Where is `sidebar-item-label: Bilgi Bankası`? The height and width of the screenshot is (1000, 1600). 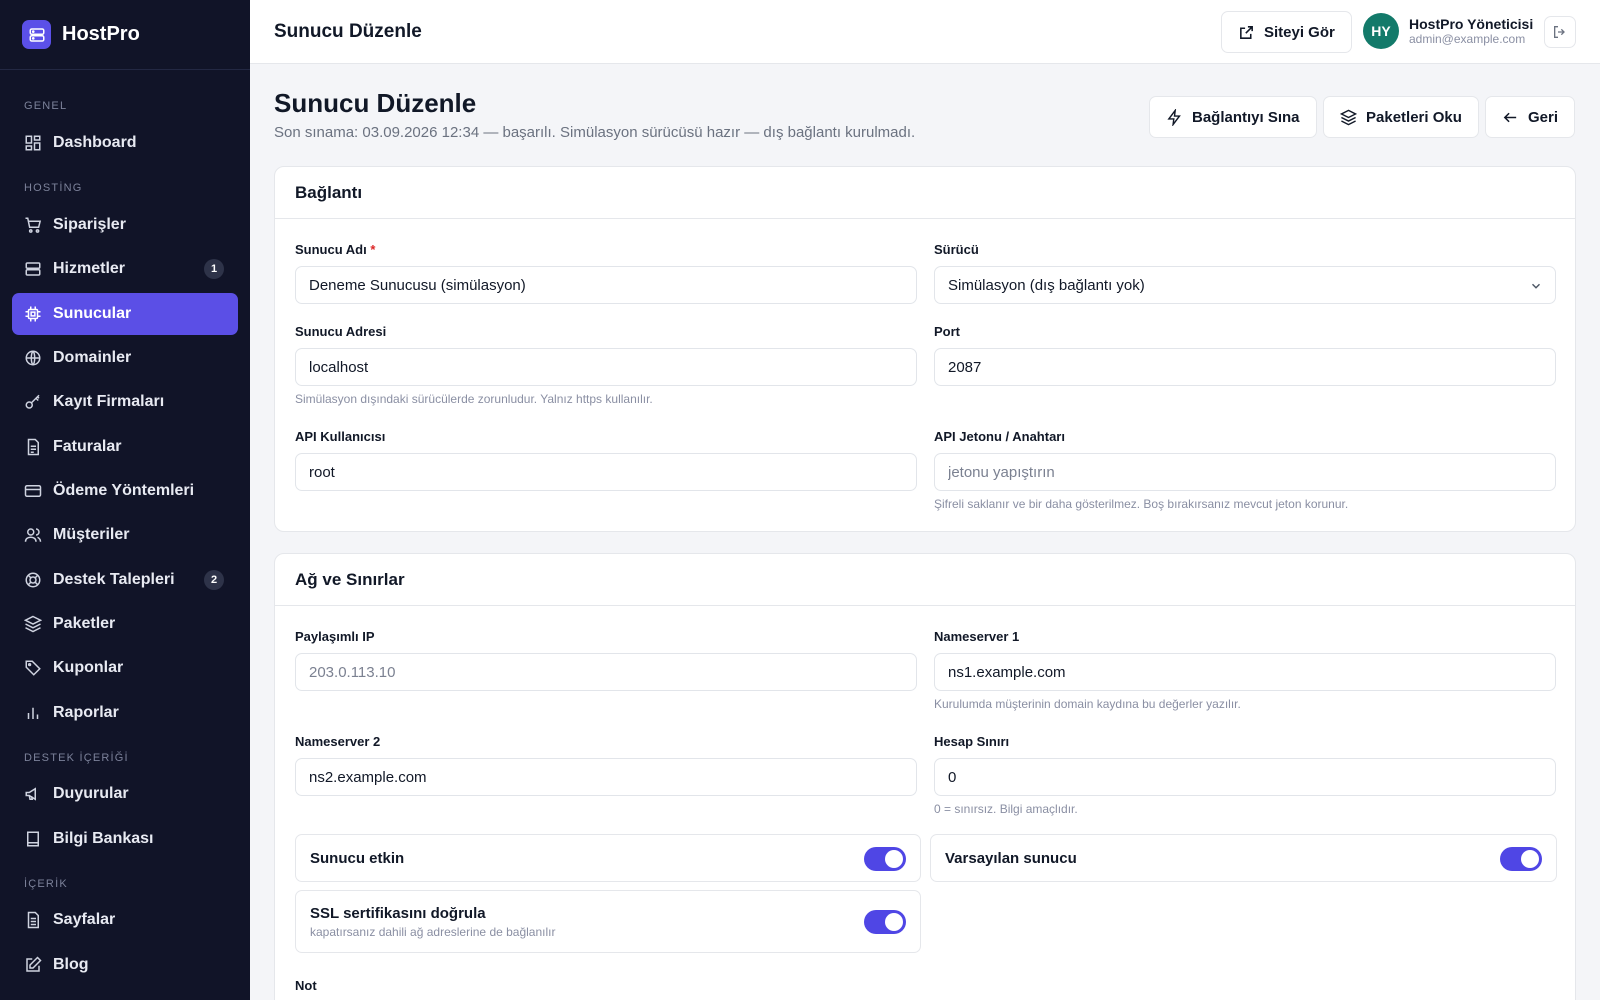
sidebar-item-label: Bilgi Bankası is located at coordinates (103, 838).